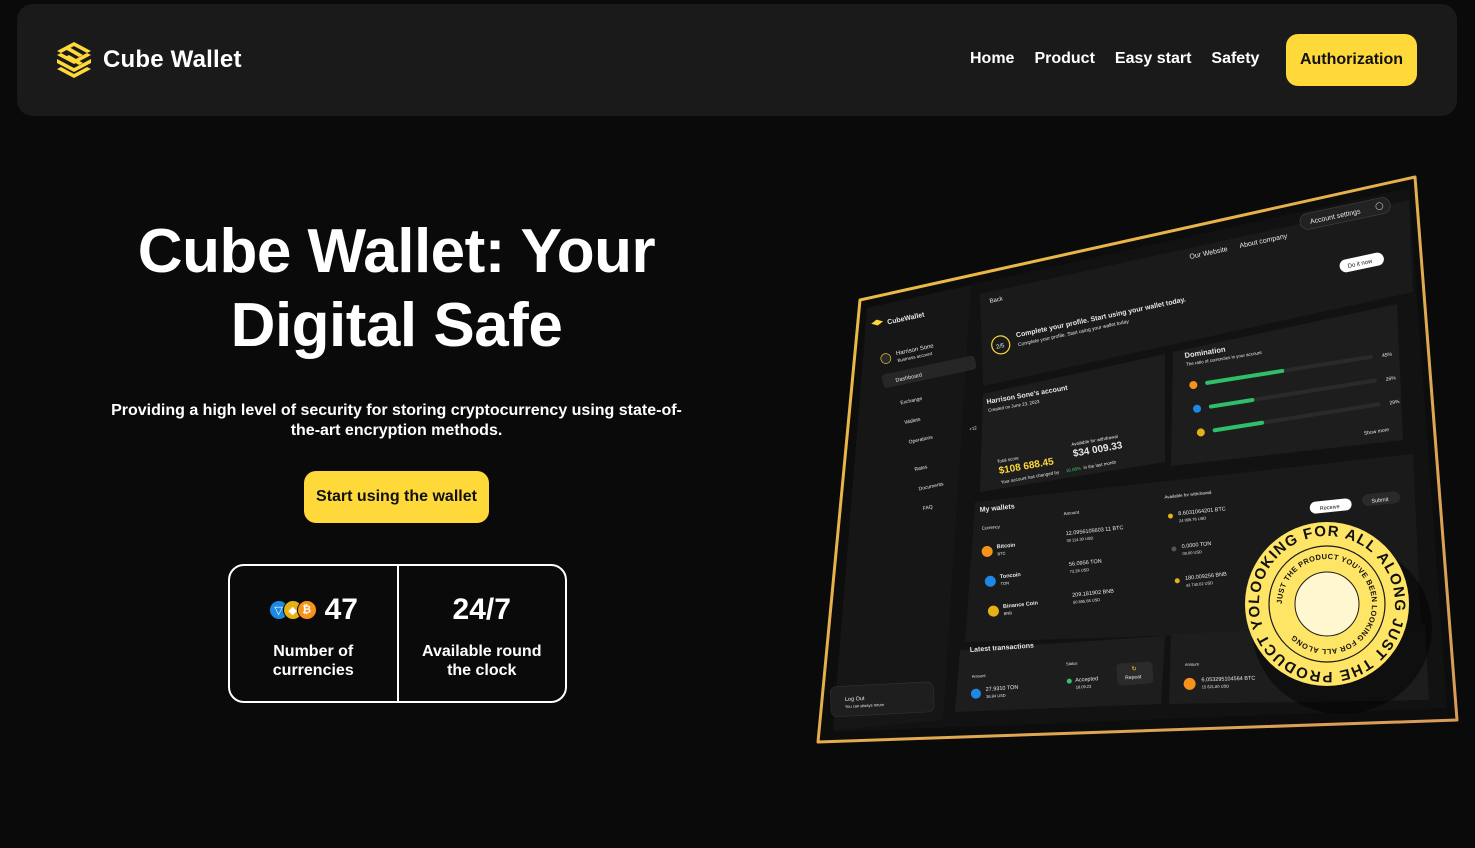  What do you see at coordinates (396, 289) in the screenshot?
I see `hero-title: Cube Wallet: Your Digital Safe` at bounding box center [396, 289].